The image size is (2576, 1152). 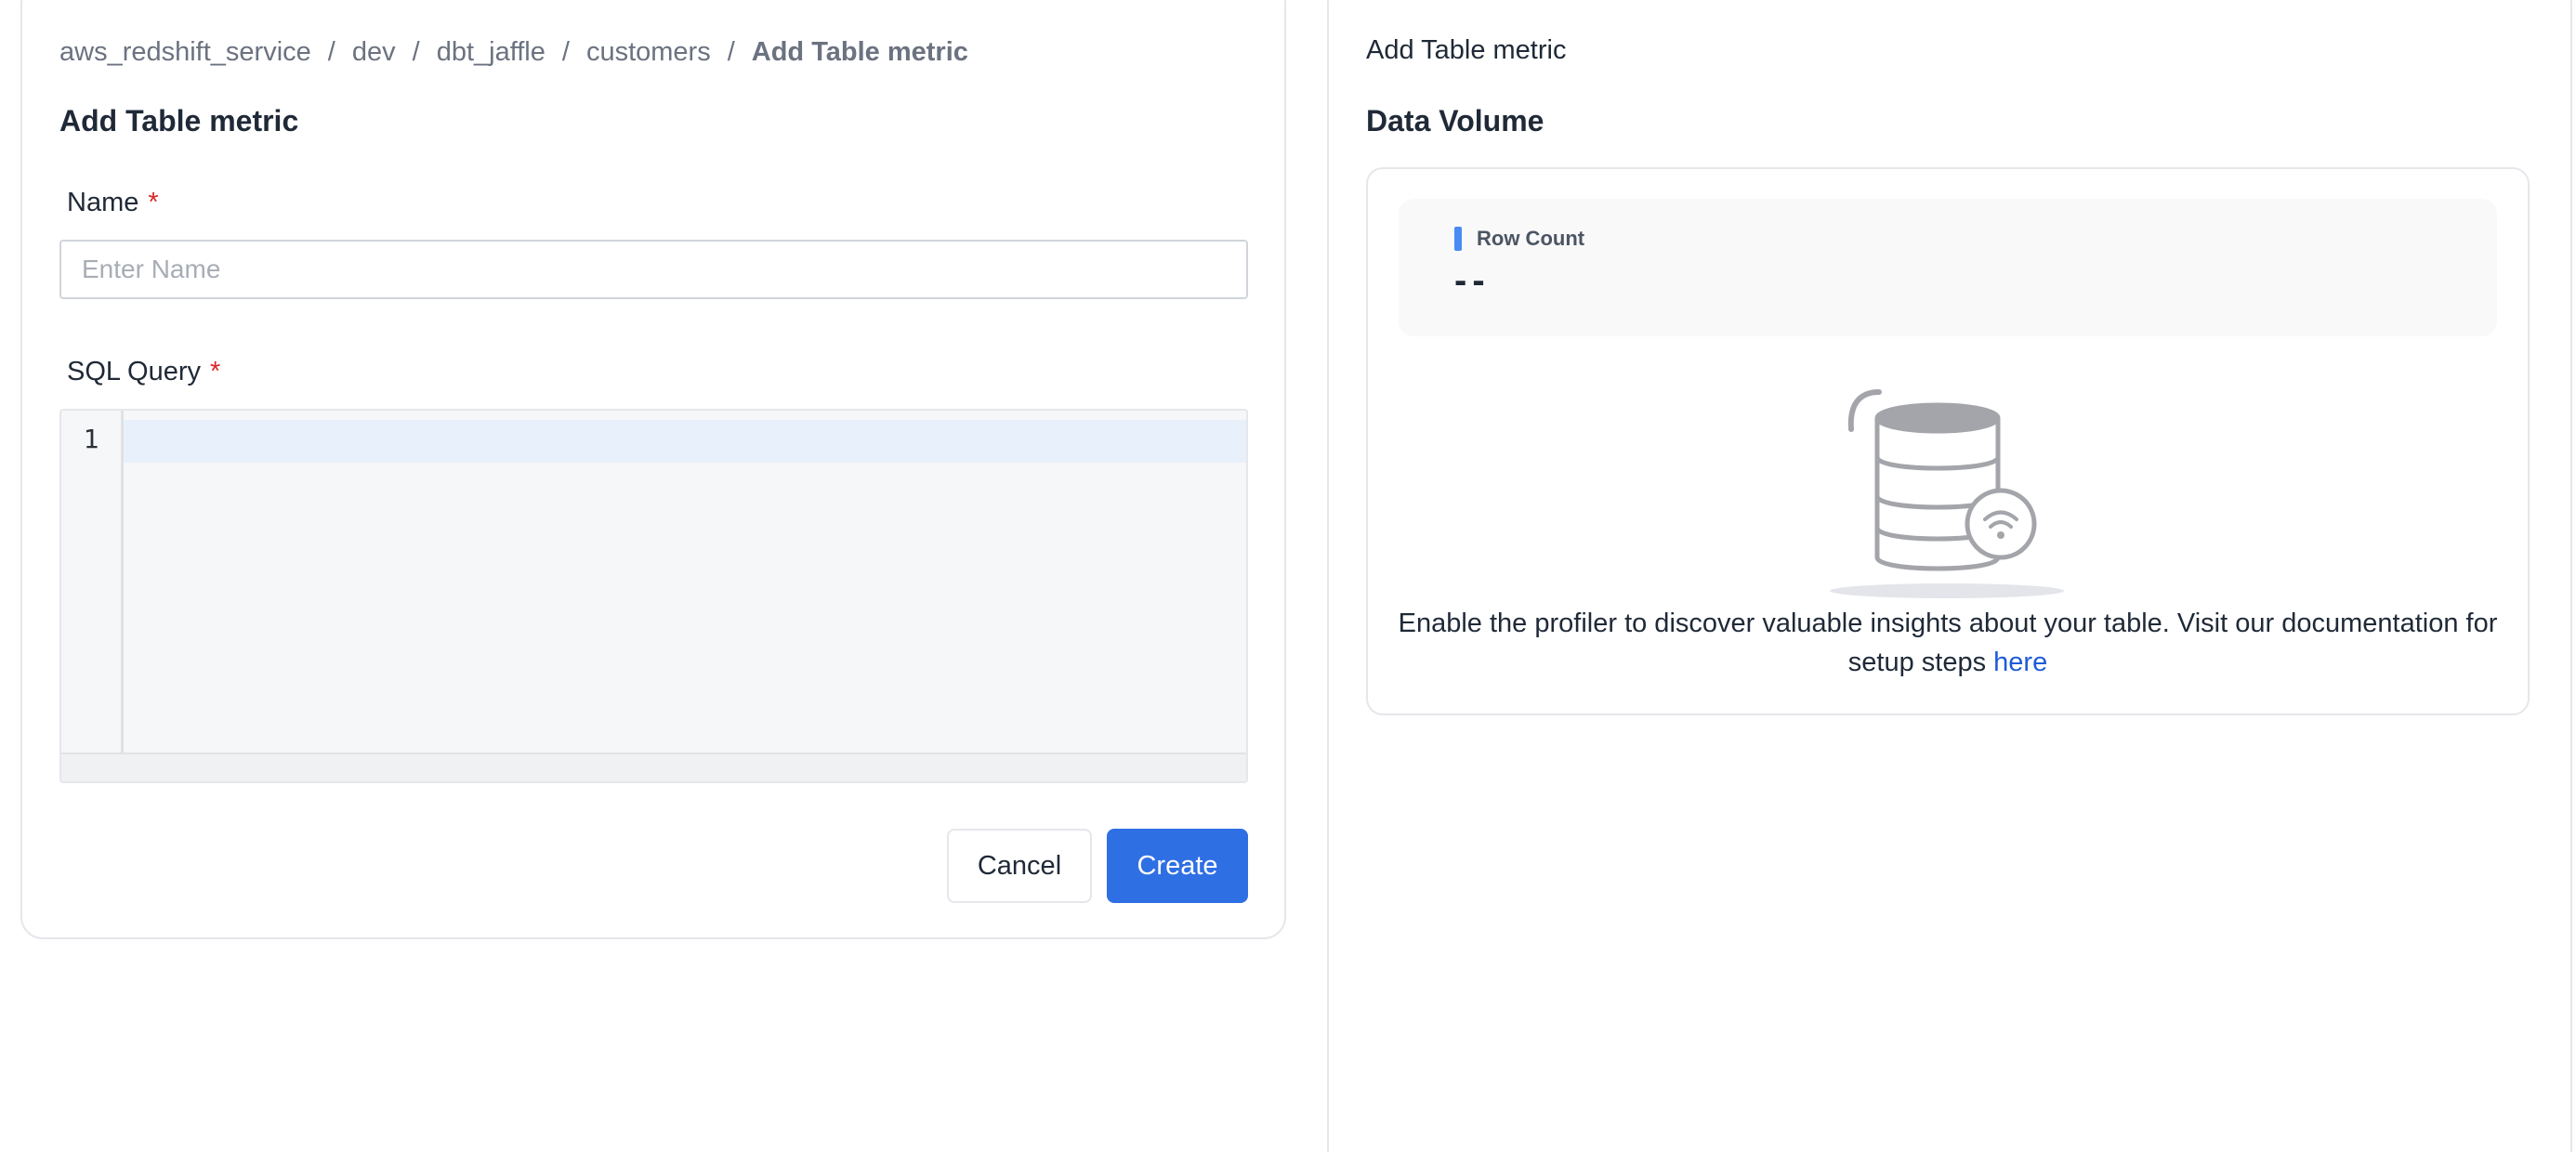 I want to click on line-number: 1, so click(x=91, y=439).